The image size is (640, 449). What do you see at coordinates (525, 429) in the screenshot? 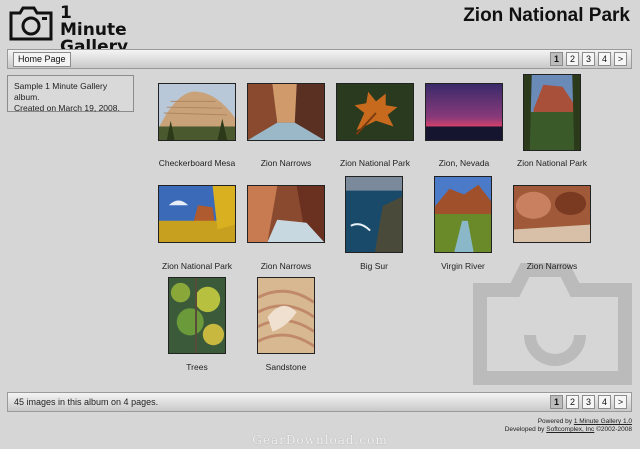
I see `developed-by-prefix: Developed by` at bounding box center [525, 429].